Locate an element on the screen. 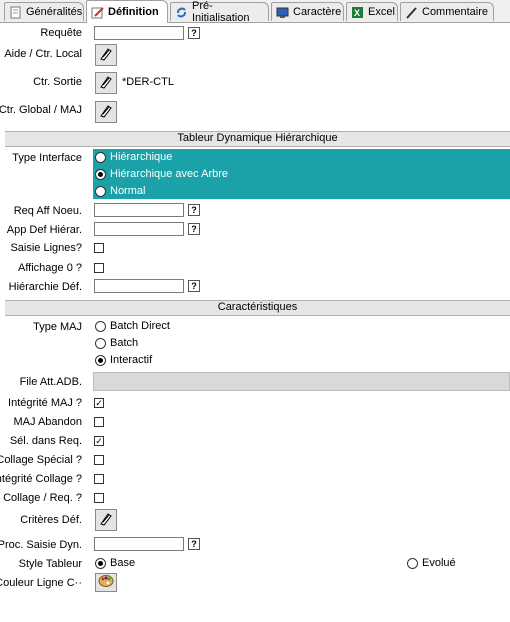 This screenshot has width=510, height=622. excel-icon: X is located at coordinates (357, 12).